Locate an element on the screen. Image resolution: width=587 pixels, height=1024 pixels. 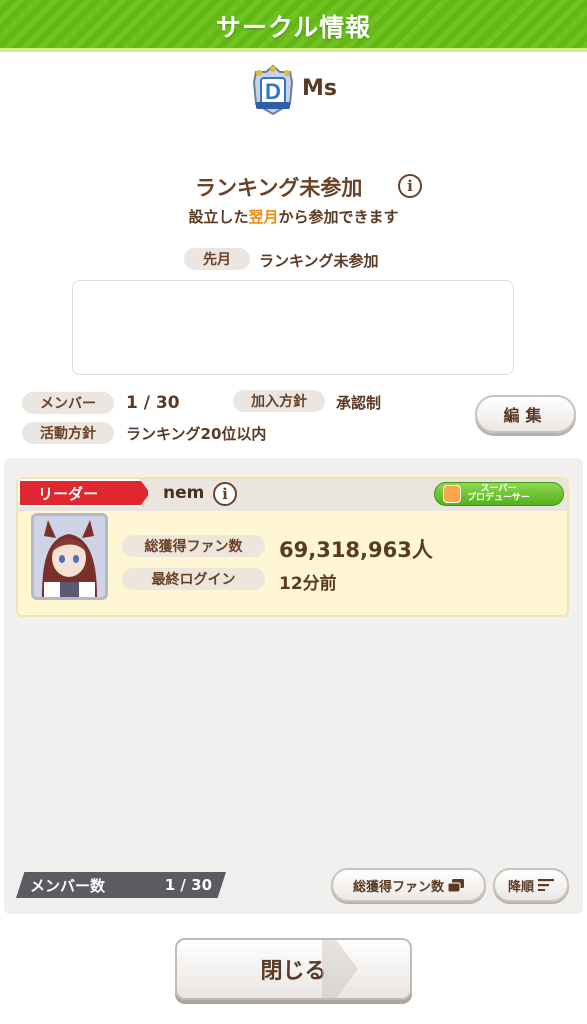
member-count-value: 1 / 30 is located at coordinates (188, 885).